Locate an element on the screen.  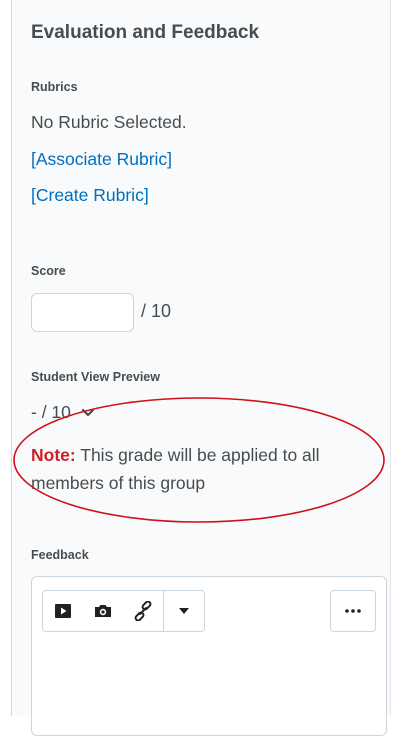
insert-image-button is located at coordinates (103, 611).